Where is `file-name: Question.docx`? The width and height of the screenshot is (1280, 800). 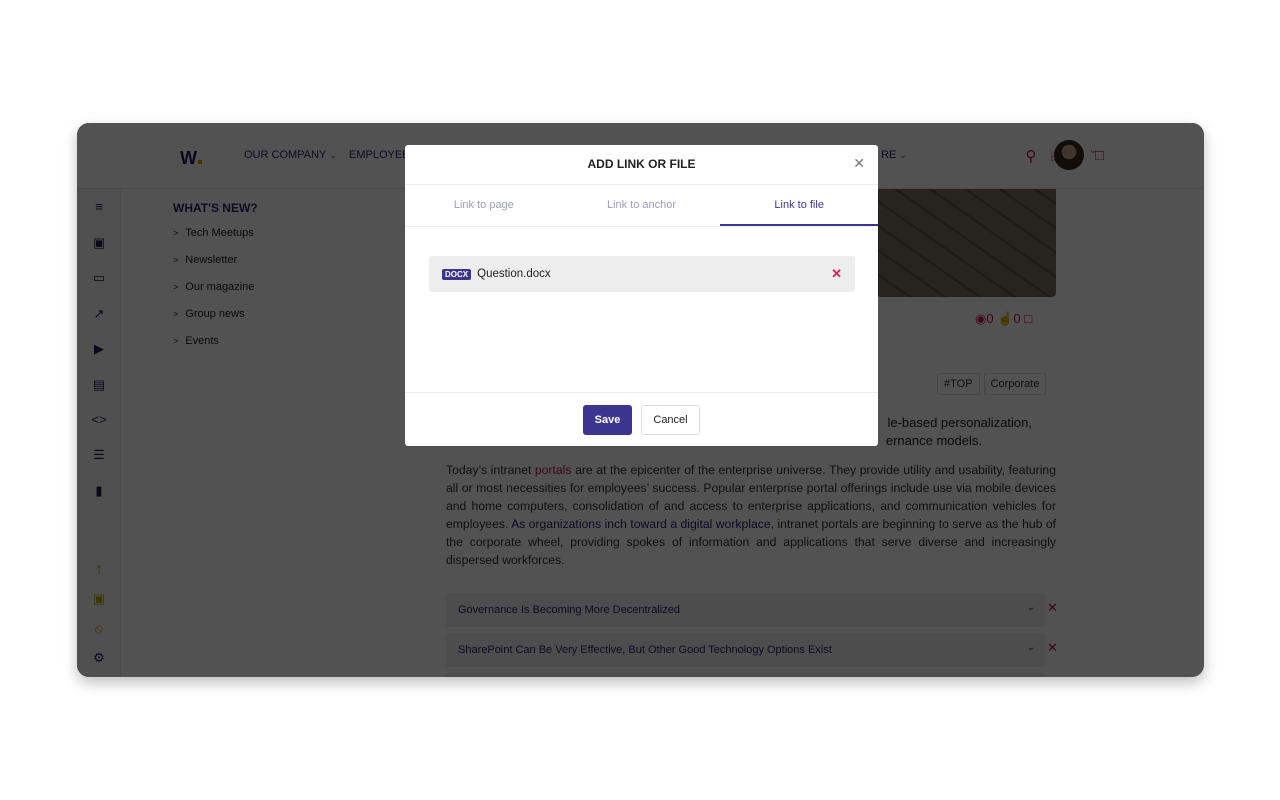
file-name: Question.docx is located at coordinates (514, 274).